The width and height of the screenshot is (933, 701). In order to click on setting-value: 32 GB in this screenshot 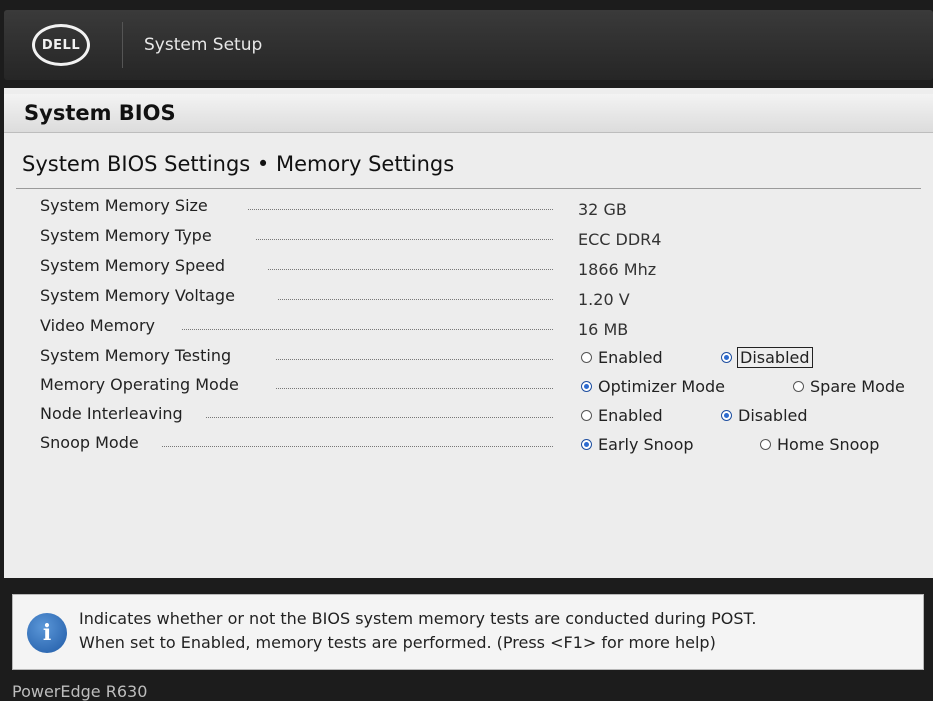, I will do `click(602, 209)`.